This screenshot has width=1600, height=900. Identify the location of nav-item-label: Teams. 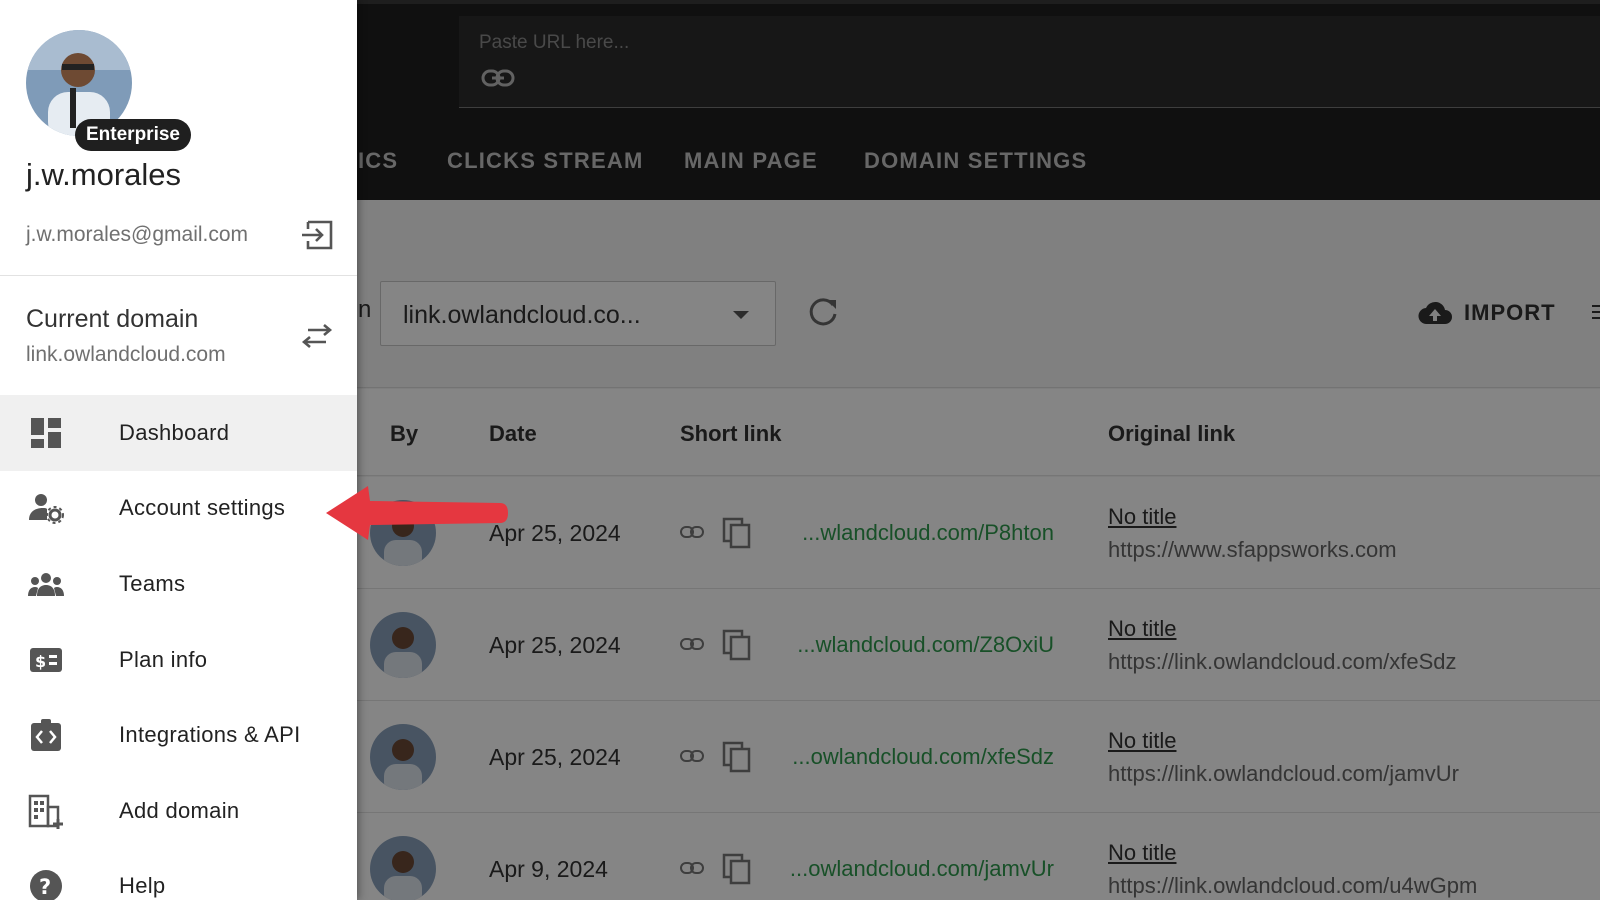
(152, 583).